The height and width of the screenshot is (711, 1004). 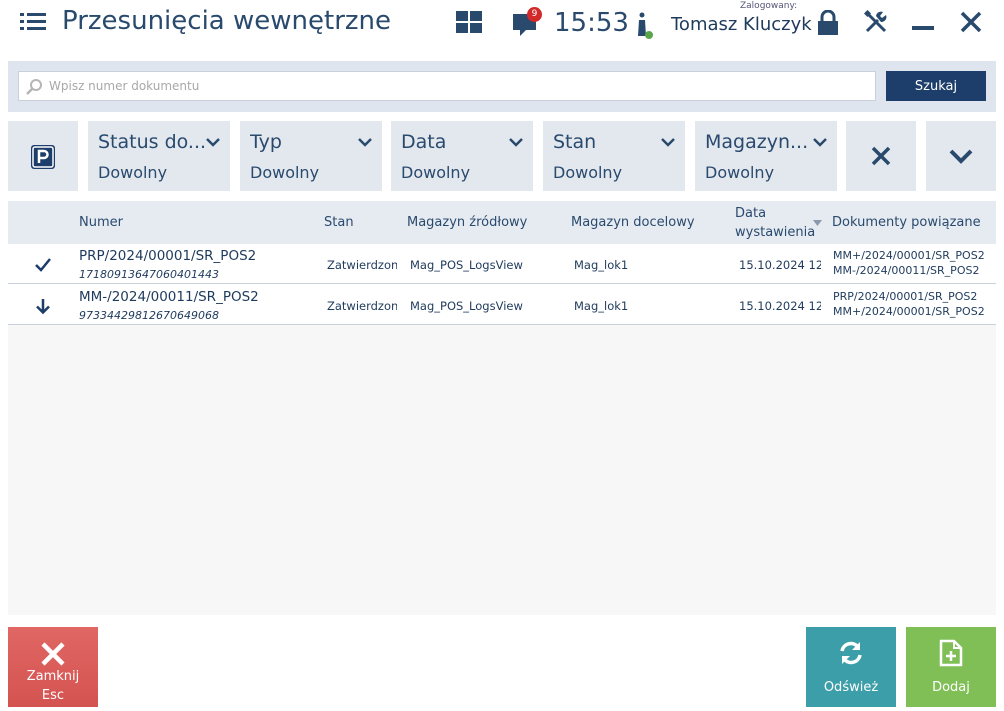 What do you see at coordinates (923, 28) in the screenshot?
I see `minimize-icon` at bounding box center [923, 28].